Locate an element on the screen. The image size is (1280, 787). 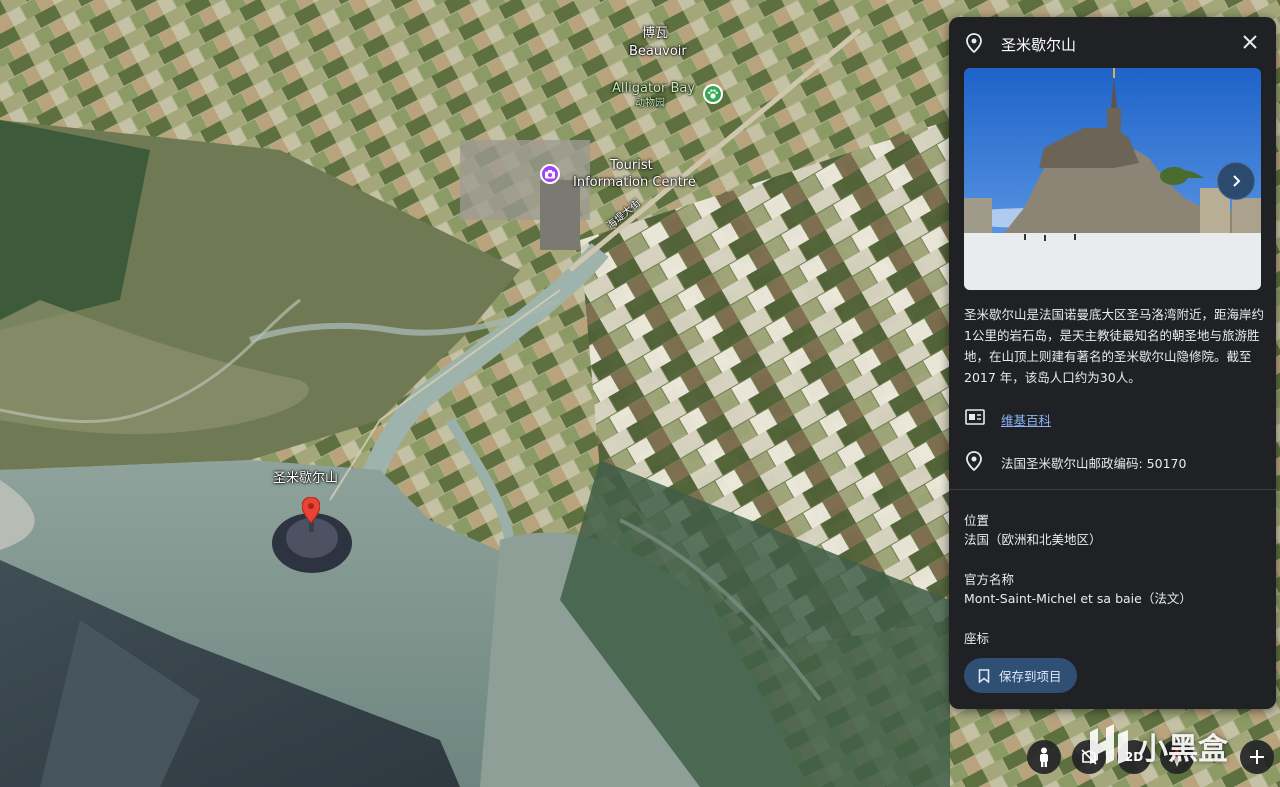
map-label-island: 圣米歇尔山 is located at coordinates (305, 478).